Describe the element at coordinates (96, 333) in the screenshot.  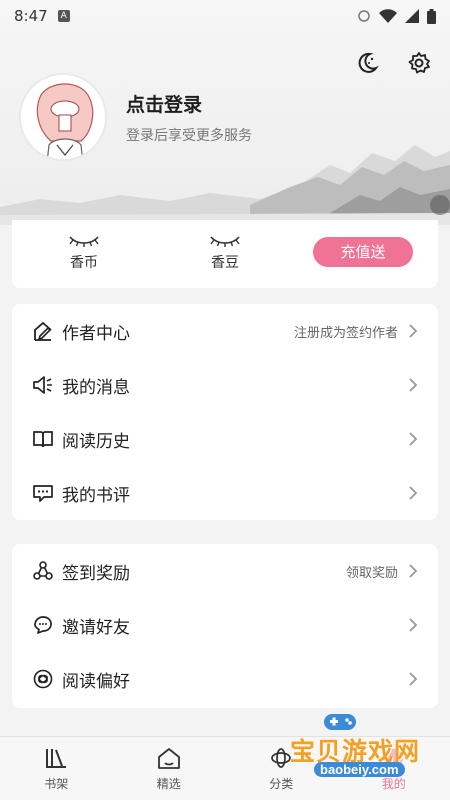
I see `menu-label: 作者中心` at that location.